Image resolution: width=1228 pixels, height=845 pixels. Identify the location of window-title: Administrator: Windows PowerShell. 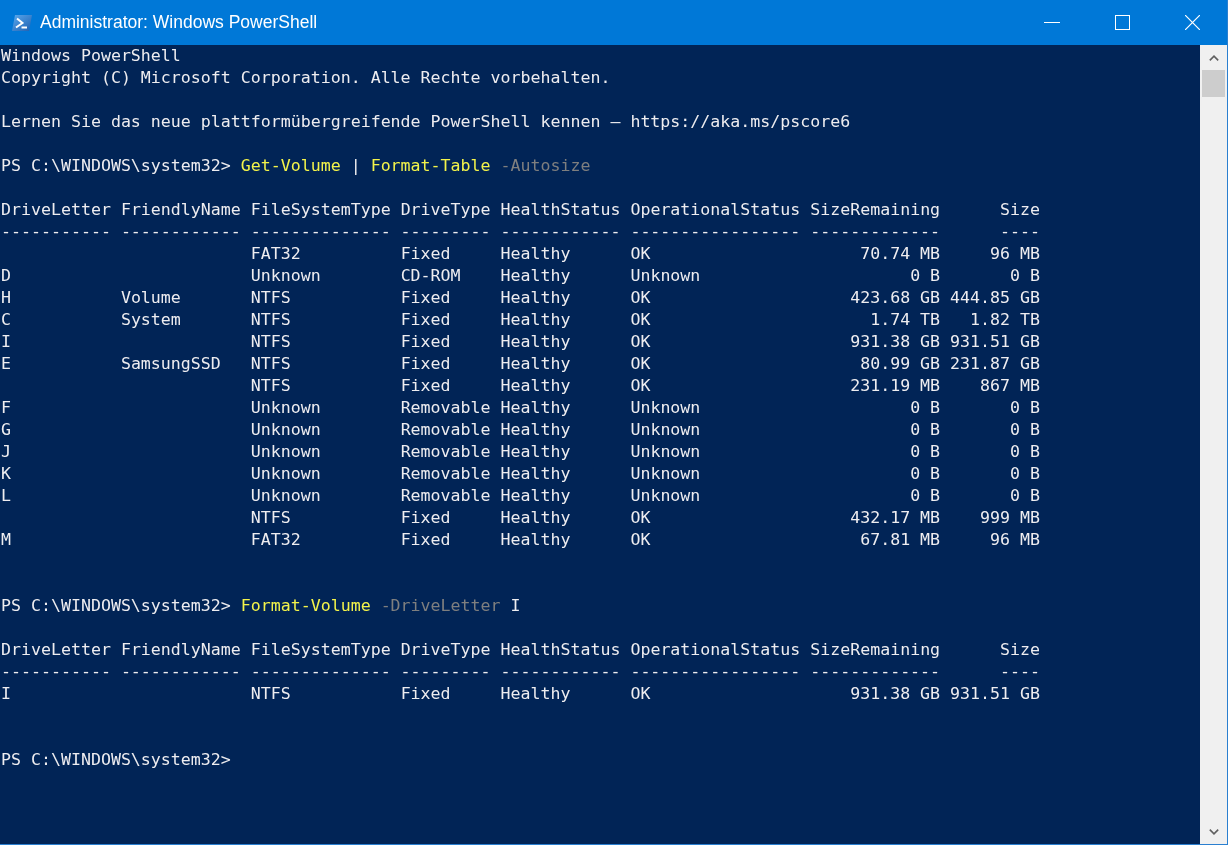
(179, 22).